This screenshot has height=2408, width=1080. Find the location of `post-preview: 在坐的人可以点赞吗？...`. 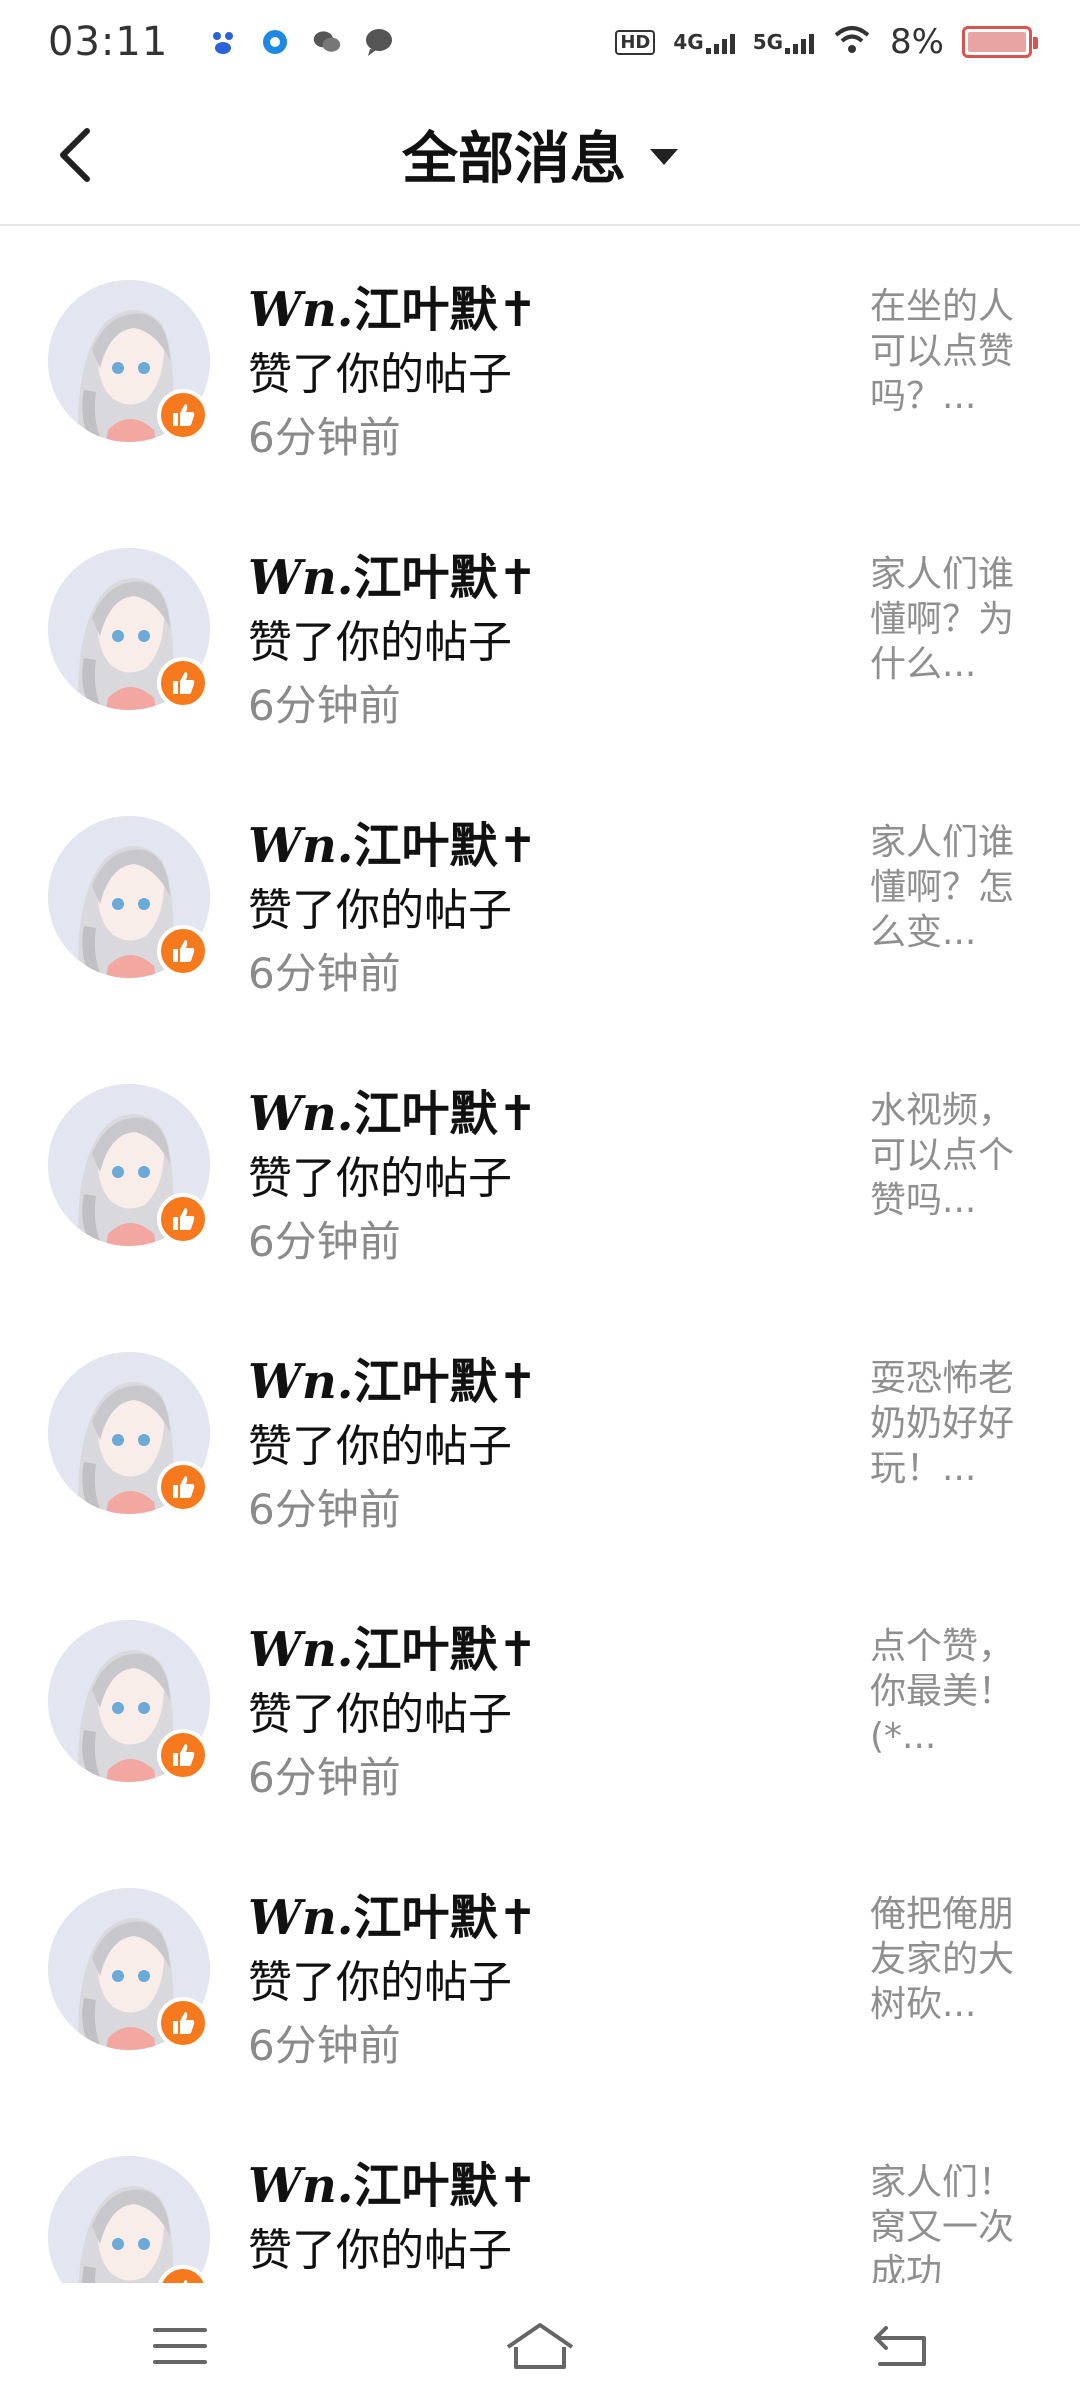

post-preview: 在坐的人可以点赞吗？... is located at coordinates (955, 351).